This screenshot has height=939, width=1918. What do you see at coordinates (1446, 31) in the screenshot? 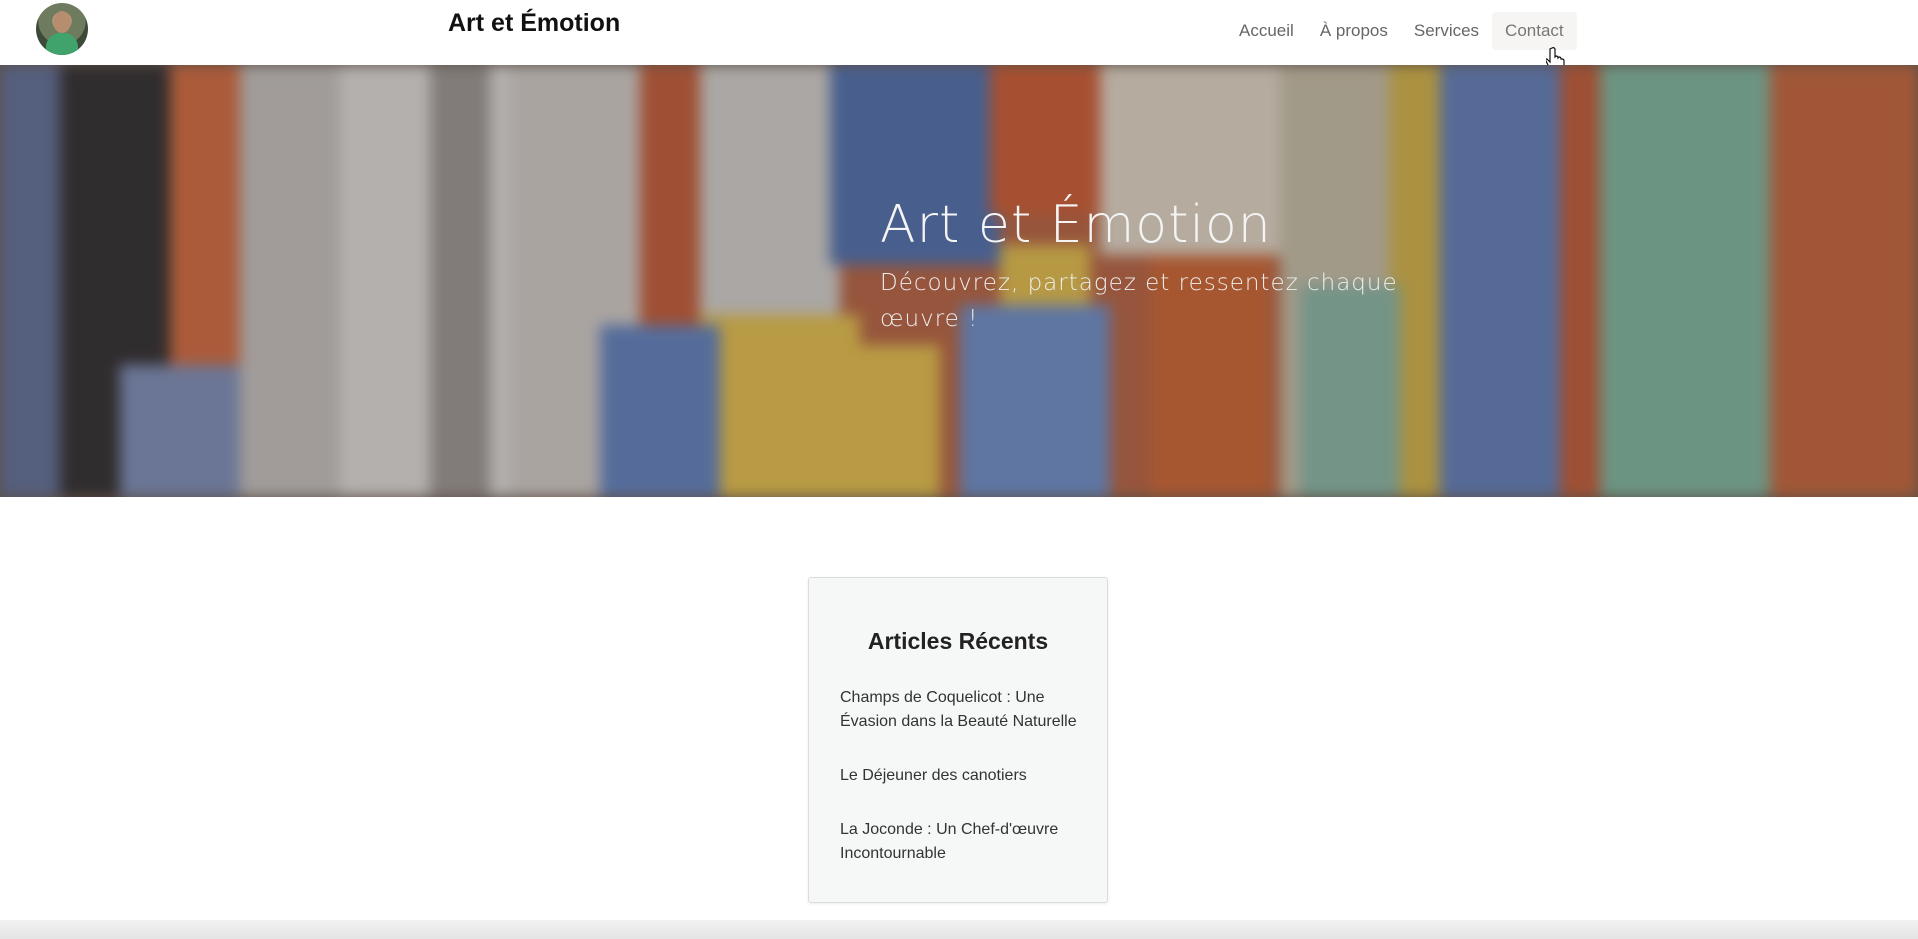
I see `nav-item-services: Services` at bounding box center [1446, 31].